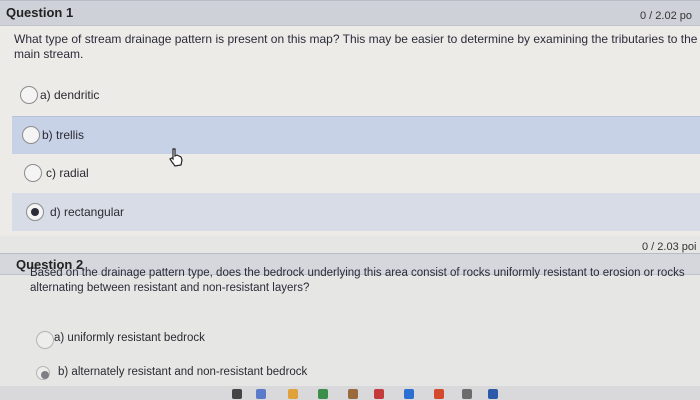 This screenshot has width=700, height=400. I want to click on option-c-label: c) radial, so click(67, 173).